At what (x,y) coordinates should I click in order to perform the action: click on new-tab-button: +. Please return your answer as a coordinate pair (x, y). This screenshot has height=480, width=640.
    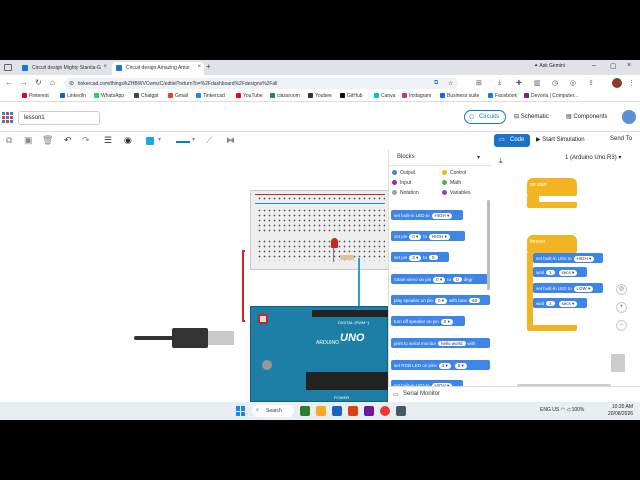
    Looking at the image, I should click on (208, 66).